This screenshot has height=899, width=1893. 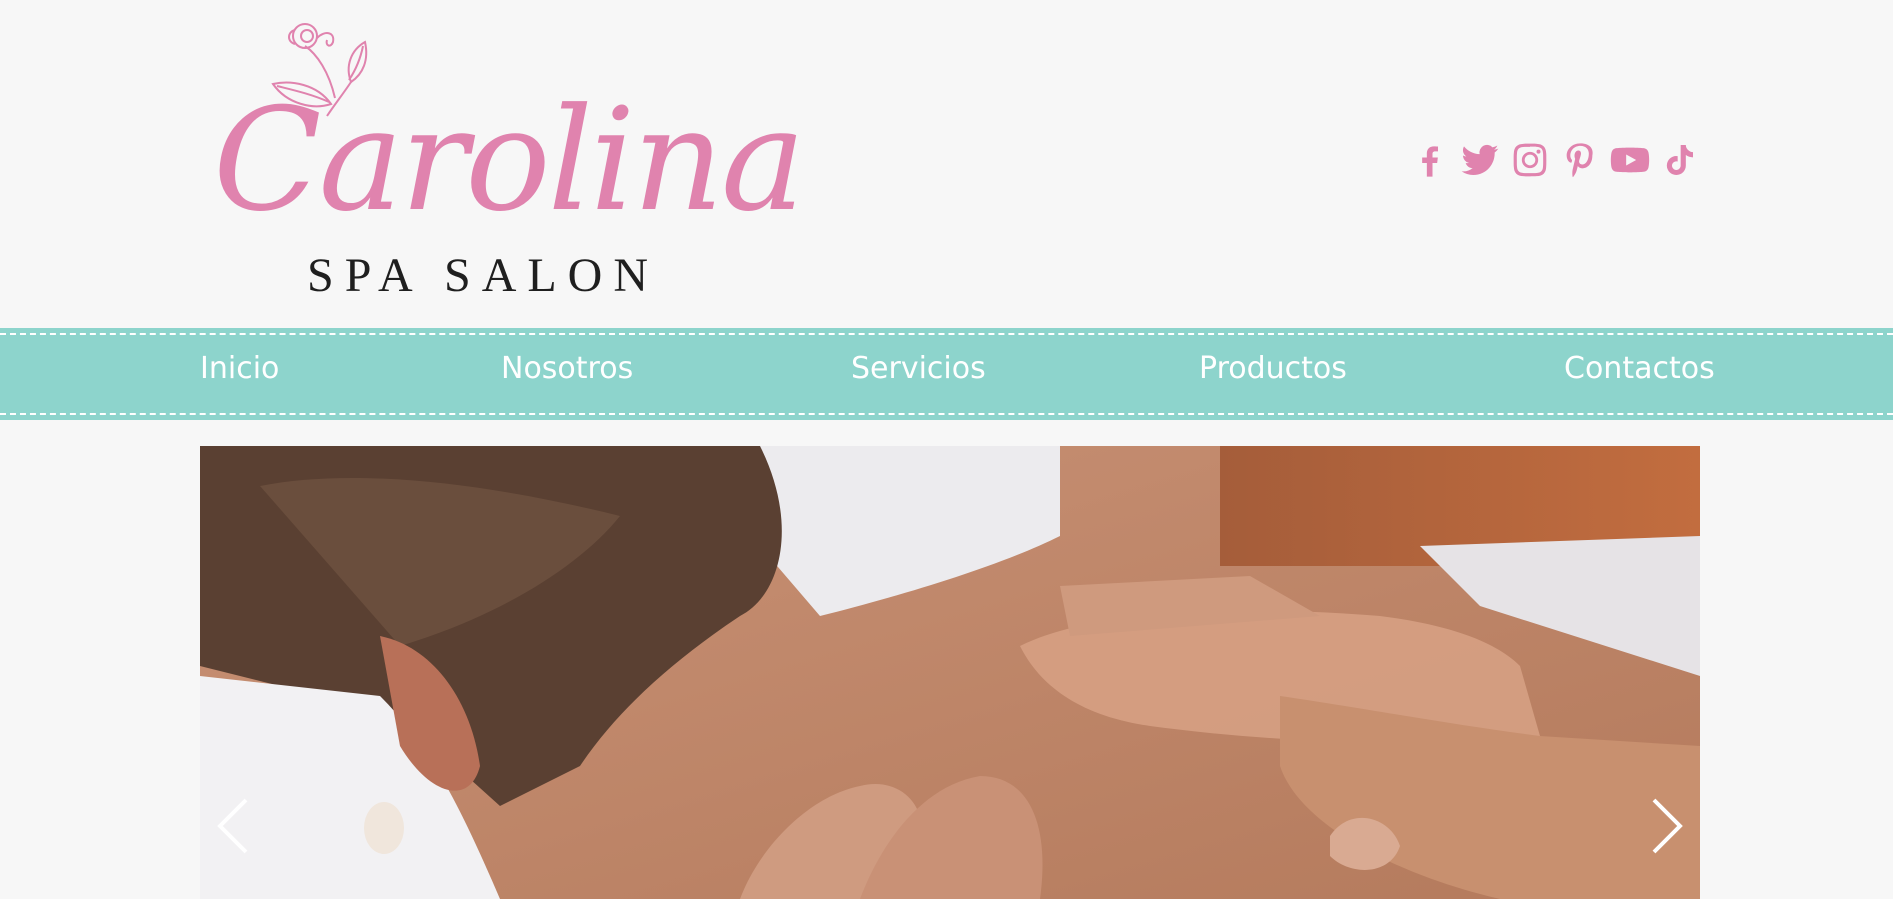 What do you see at coordinates (1639, 368) in the screenshot?
I see `nav-item-contactos: Contactos` at bounding box center [1639, 368].